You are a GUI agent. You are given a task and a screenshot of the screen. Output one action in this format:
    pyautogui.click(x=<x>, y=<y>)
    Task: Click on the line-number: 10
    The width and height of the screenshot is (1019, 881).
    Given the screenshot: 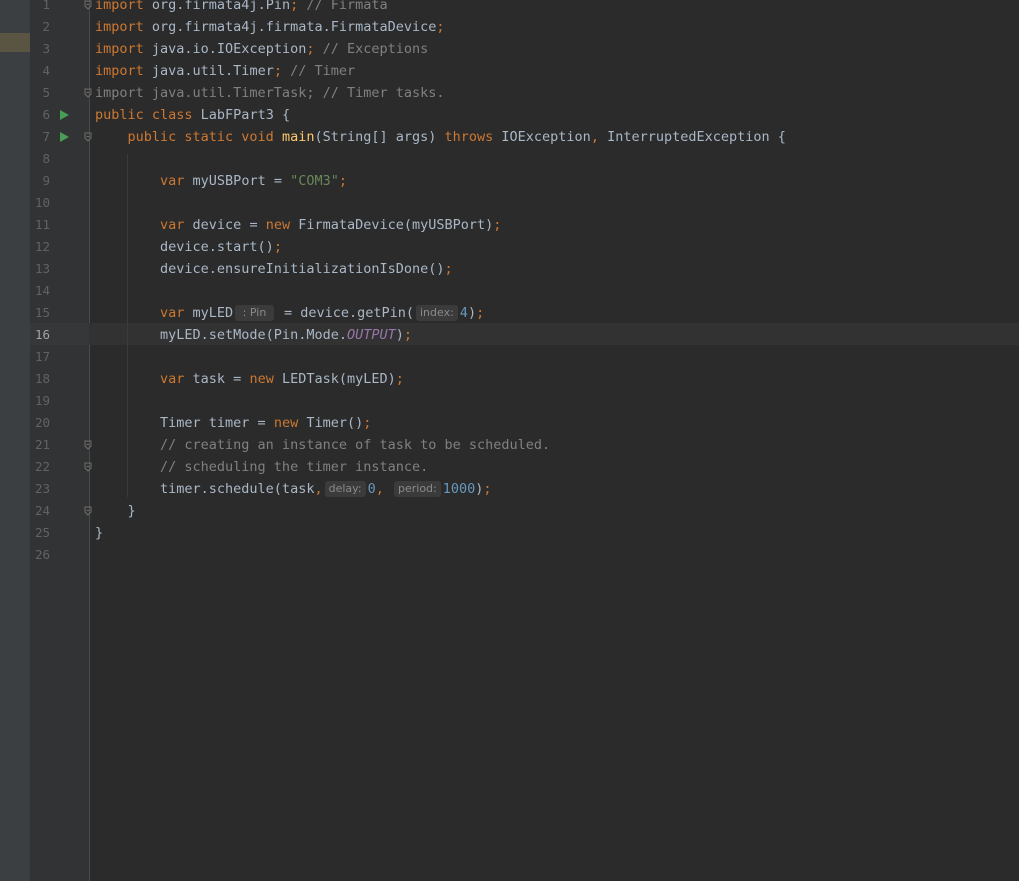 What is the action you would take?
    pyautogui.click(x=40, y=203)
    